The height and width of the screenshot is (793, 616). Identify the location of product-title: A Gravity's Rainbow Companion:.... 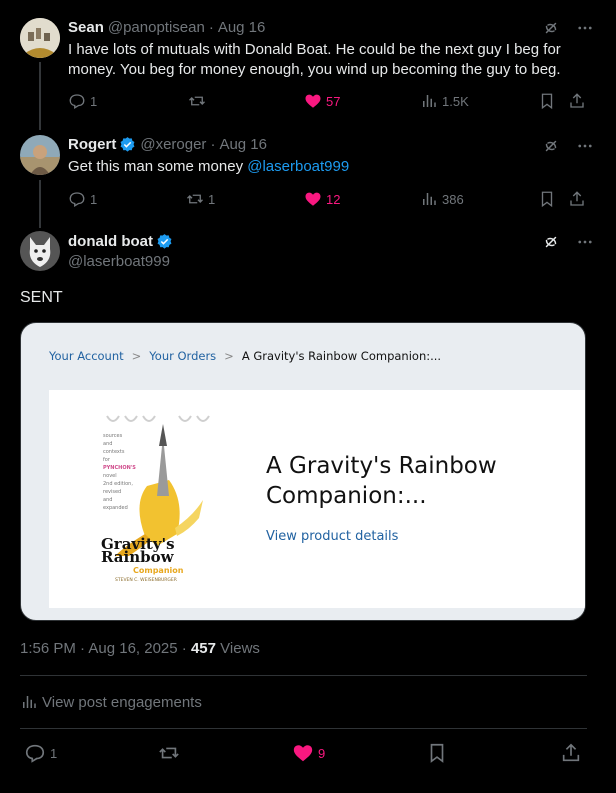
(411, 481).